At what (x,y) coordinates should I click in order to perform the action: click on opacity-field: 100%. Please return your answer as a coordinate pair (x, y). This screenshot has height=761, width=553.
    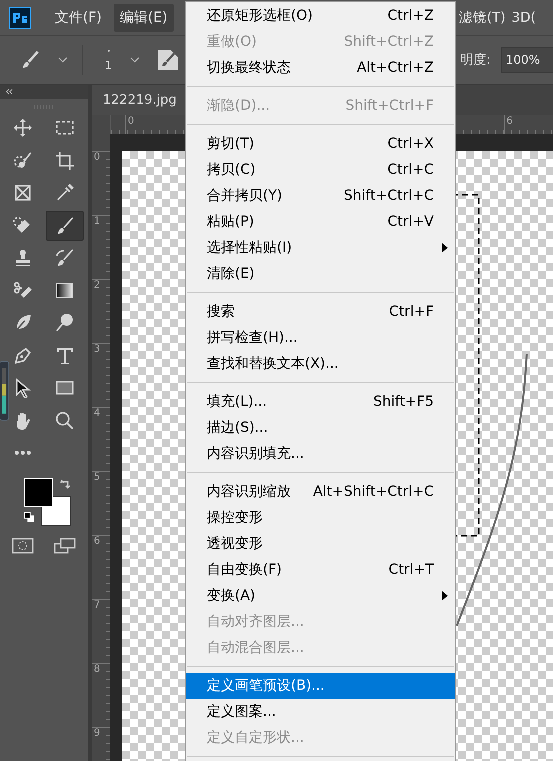
    Looking at the image, I should click on (527, 60).